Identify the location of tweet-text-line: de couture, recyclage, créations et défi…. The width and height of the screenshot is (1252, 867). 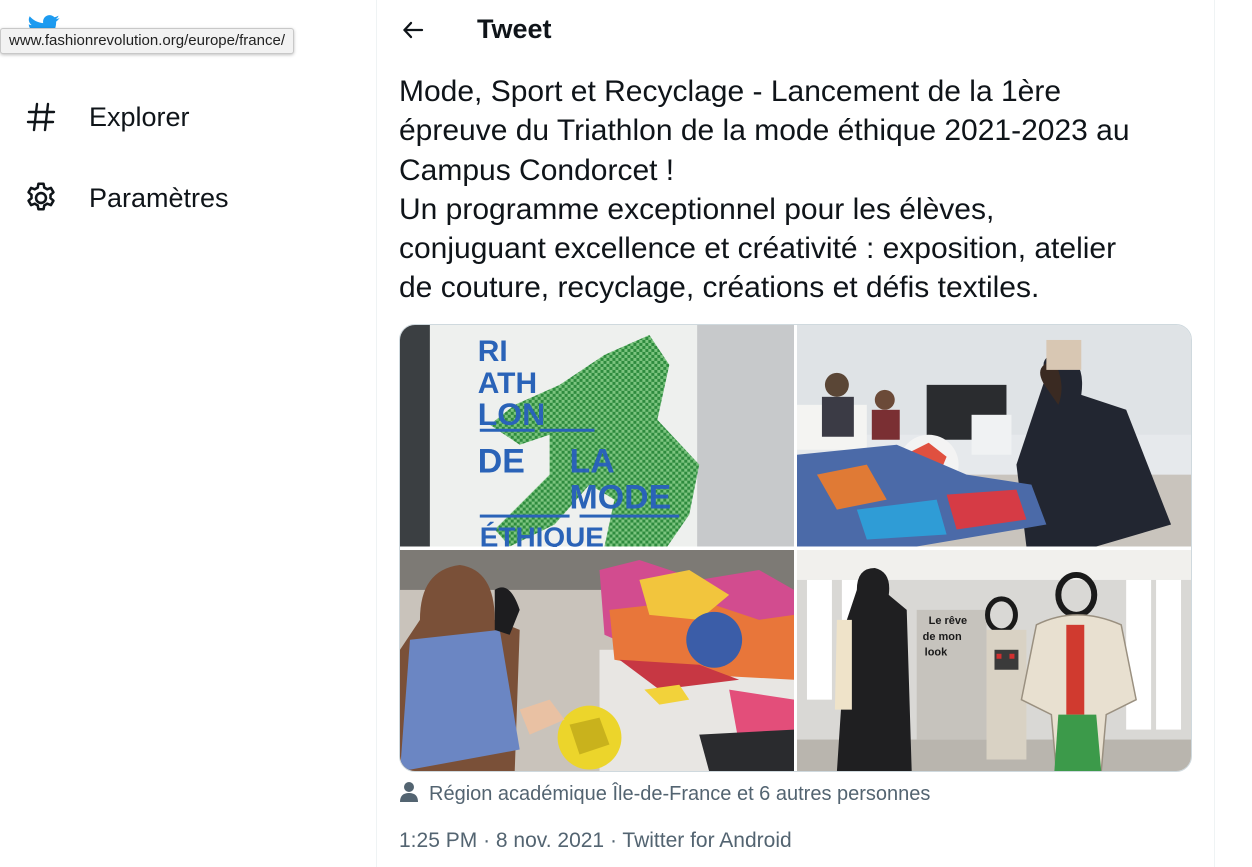
(719, 288).